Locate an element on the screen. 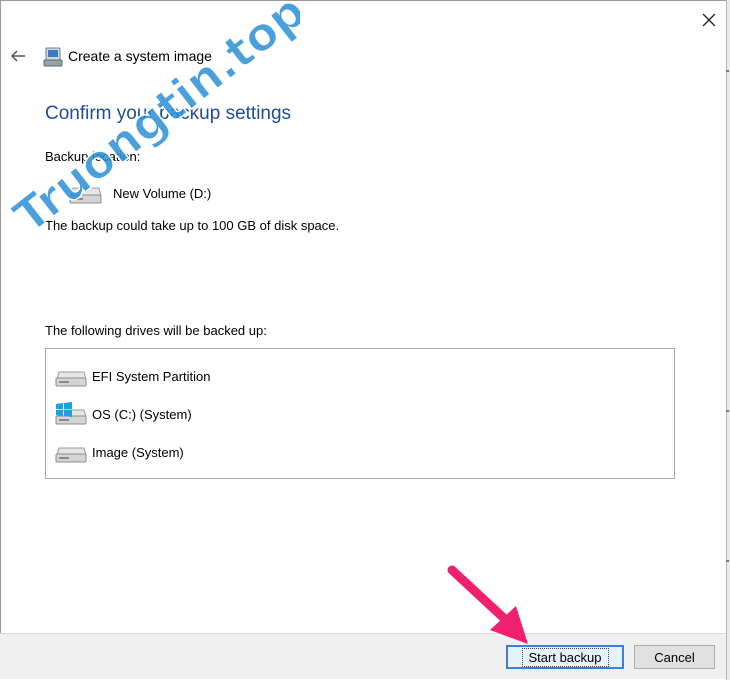  list-item: EFI System Partition is located at coordinates (360, 374).